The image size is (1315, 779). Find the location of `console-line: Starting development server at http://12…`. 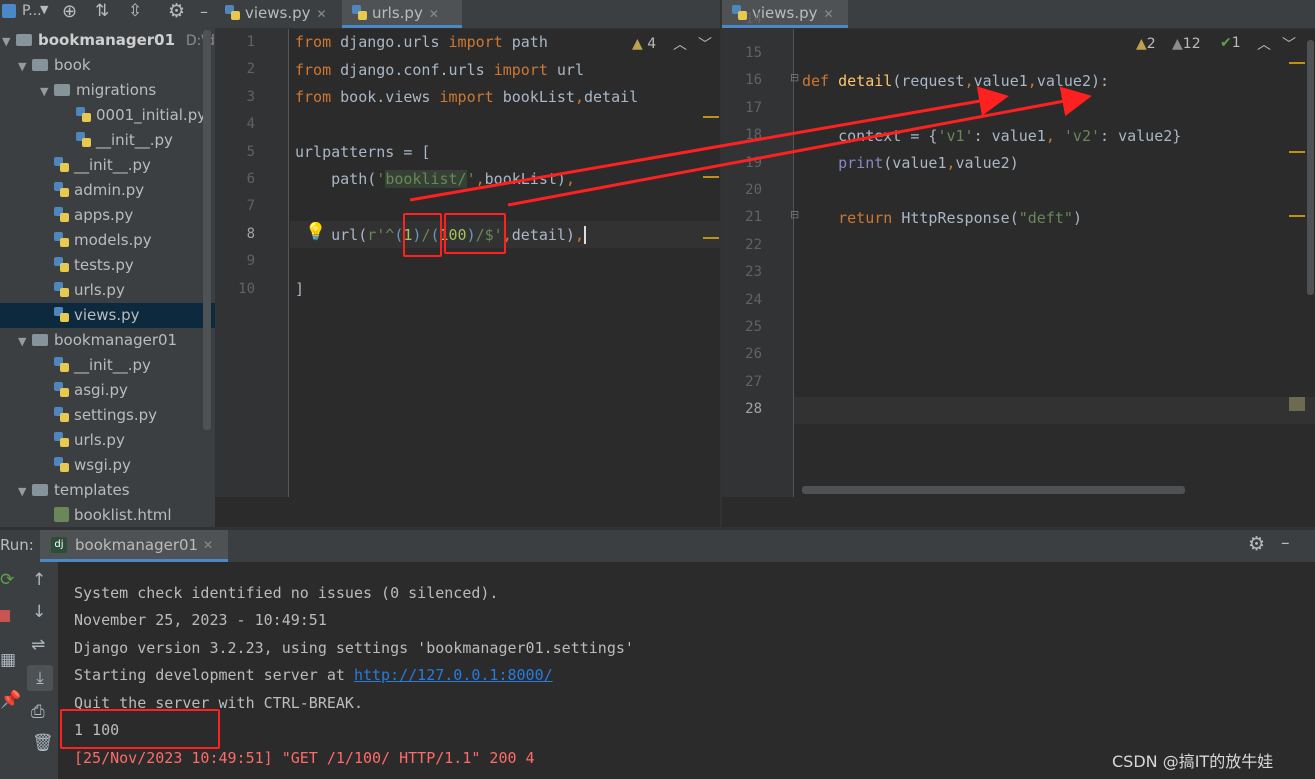

console-line: Starting development server at http://12… is located at coordinates (313, 675).